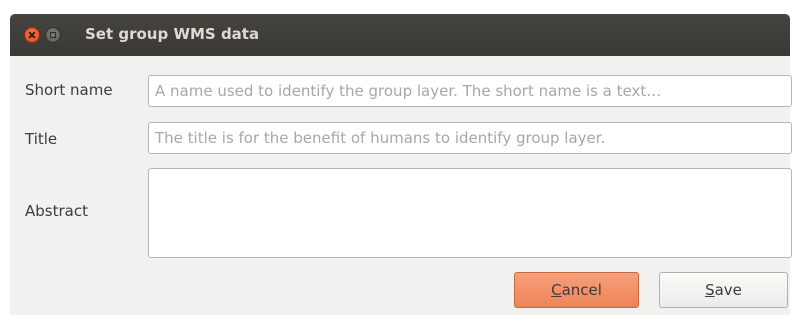 This screenshot has height=322, width=800. What do you see at coordinates (56, 211) in the screenshot?
I see `abstract-label: Abstract` at bounding box center [56, 211].